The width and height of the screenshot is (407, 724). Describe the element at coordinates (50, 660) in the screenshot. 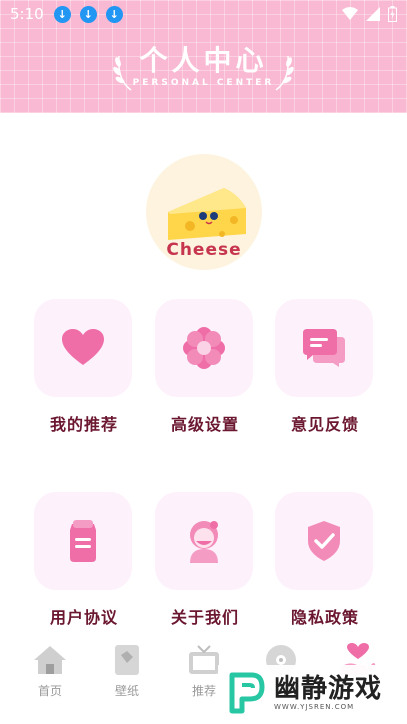

I see `home-icon` at that location.